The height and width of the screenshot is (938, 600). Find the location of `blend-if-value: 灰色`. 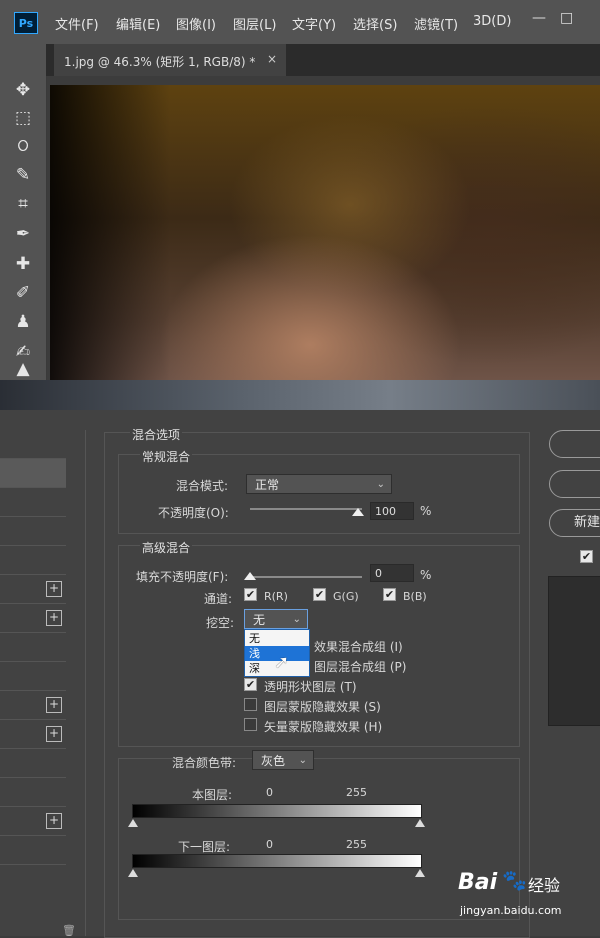

blend-if-value: 灰色 is located at coordinates (273, 761).